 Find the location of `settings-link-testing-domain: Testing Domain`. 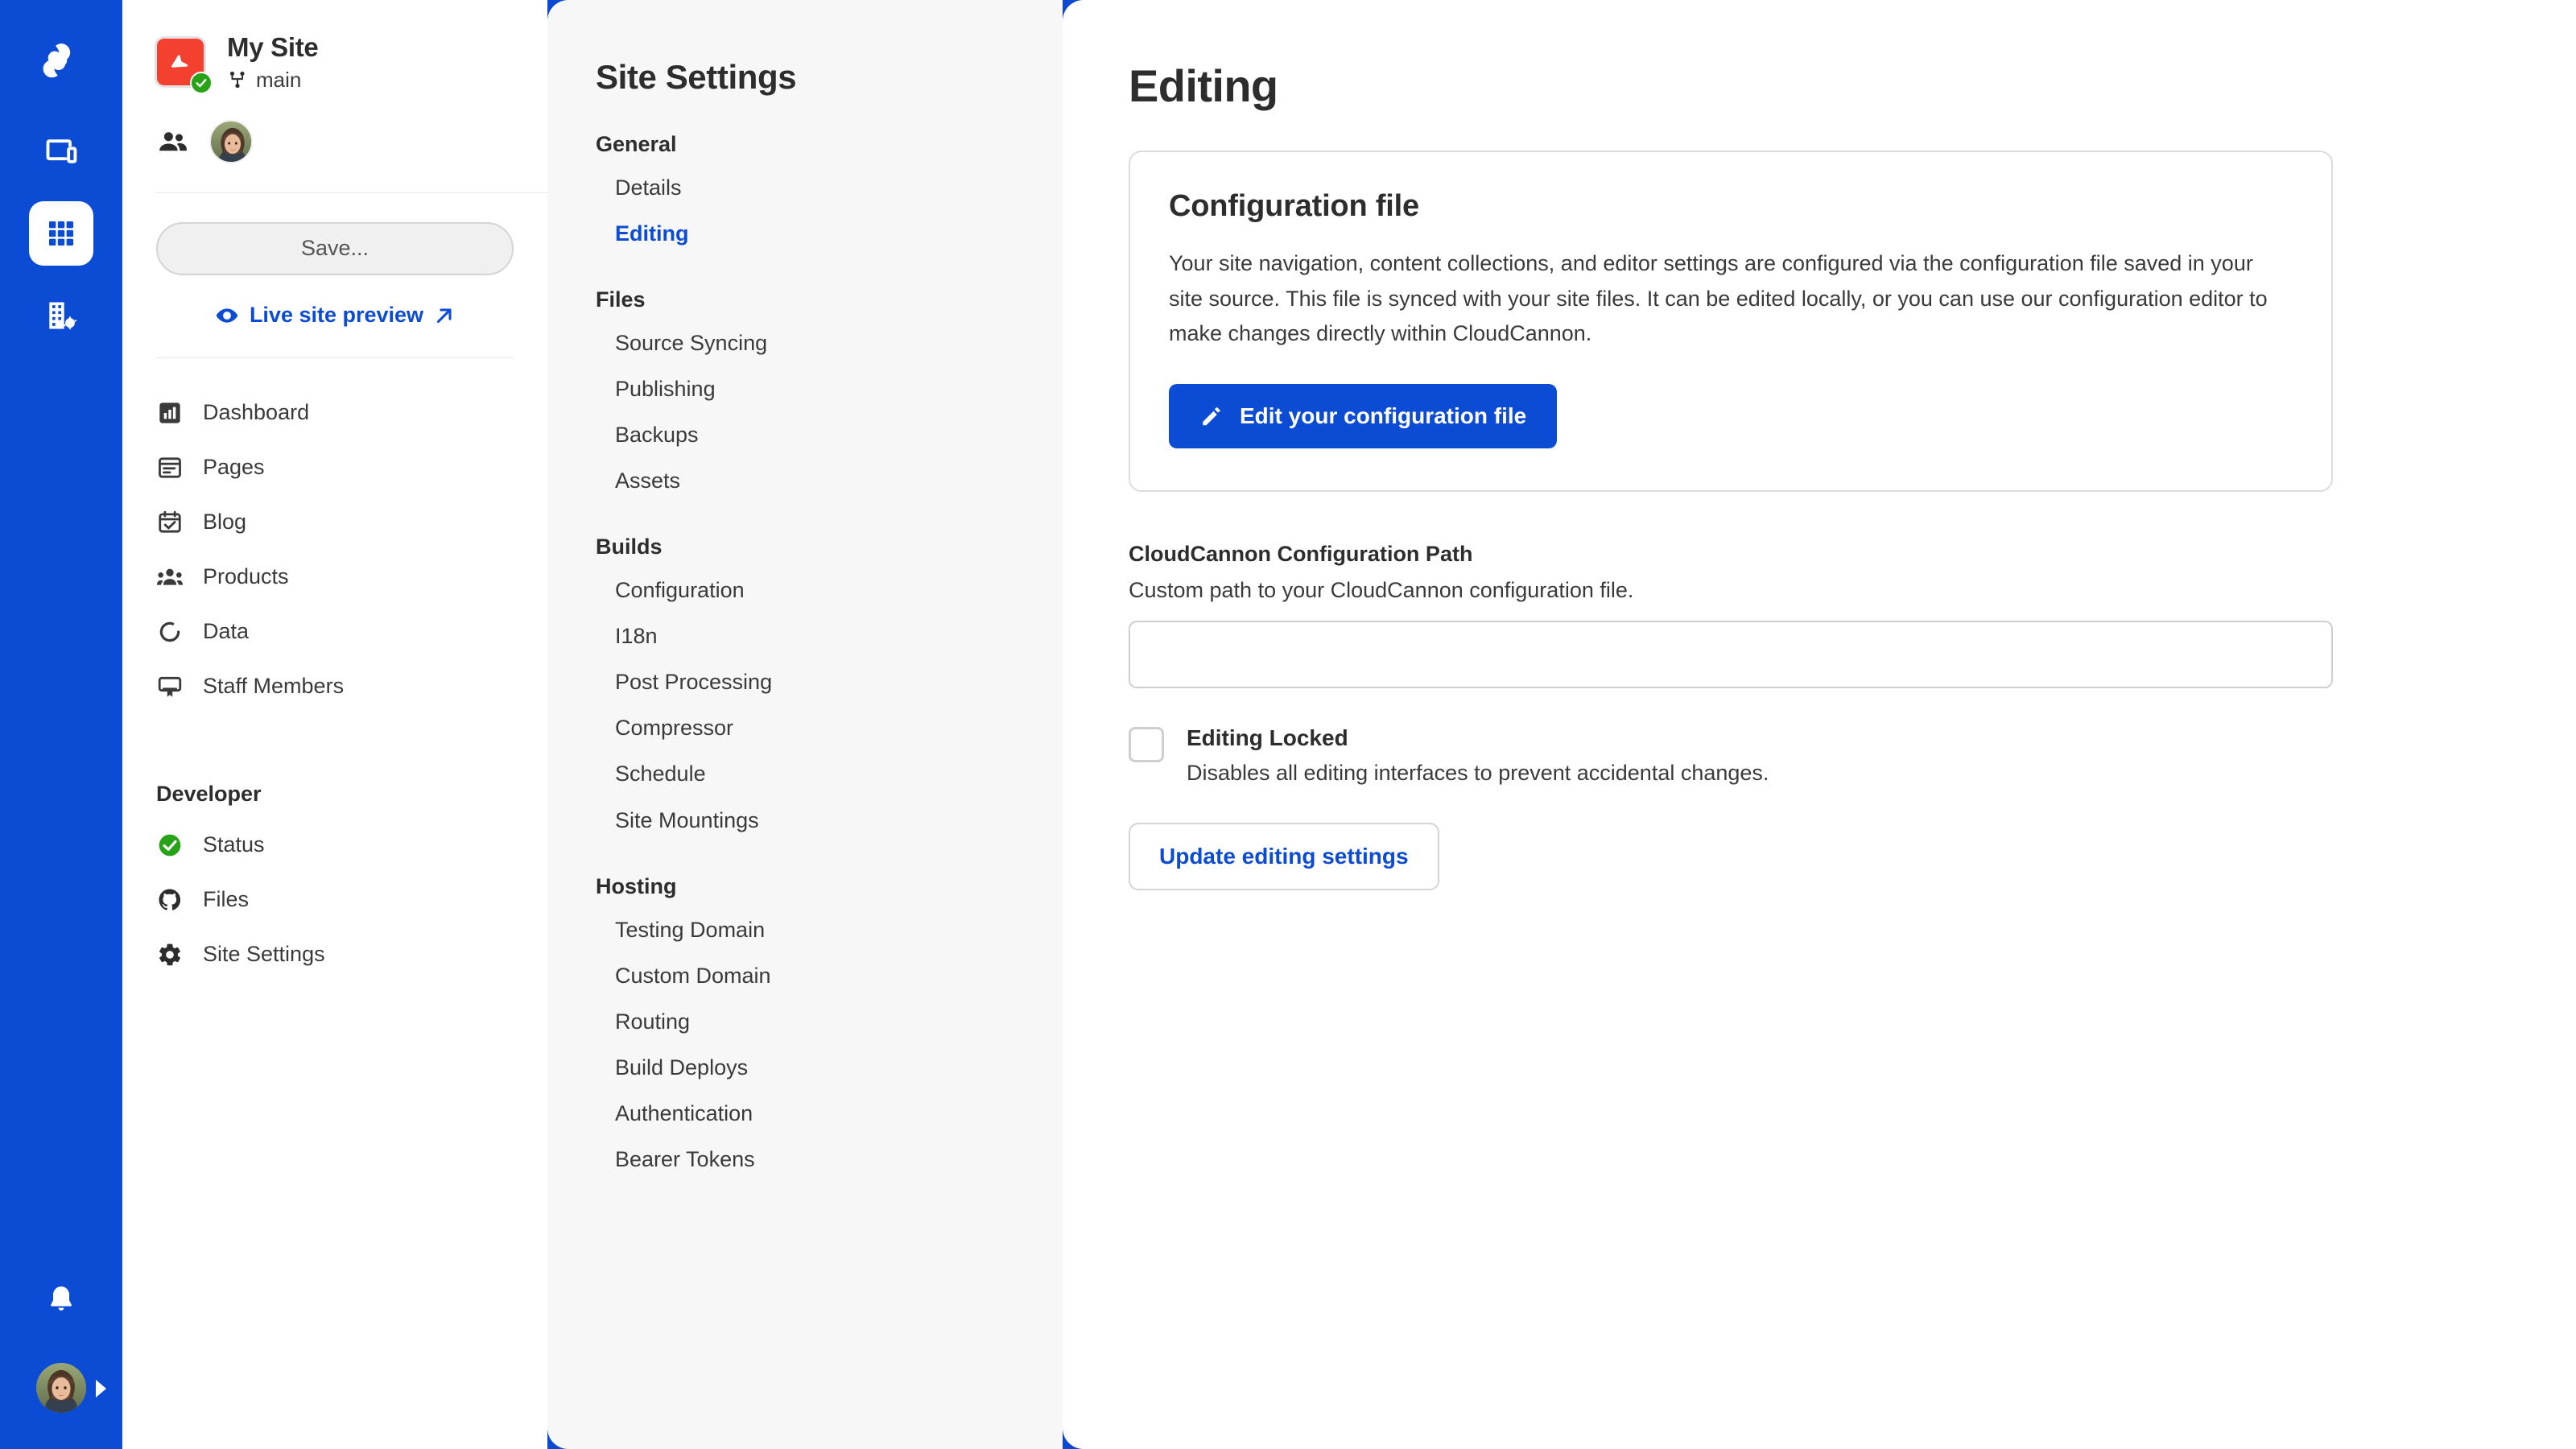

settings-link-testing-domain: Testing Domain is located at coordinates (829, 930).